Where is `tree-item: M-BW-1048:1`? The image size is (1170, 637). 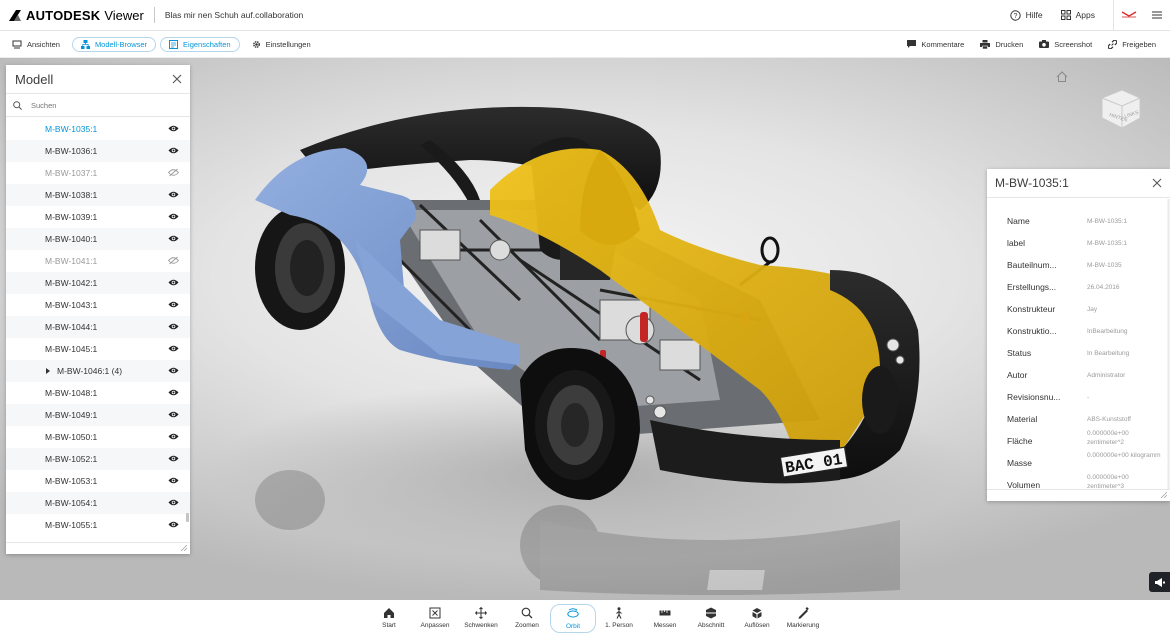
tree-item: M-BW-1048:1 is located at coordinates (98, 393).